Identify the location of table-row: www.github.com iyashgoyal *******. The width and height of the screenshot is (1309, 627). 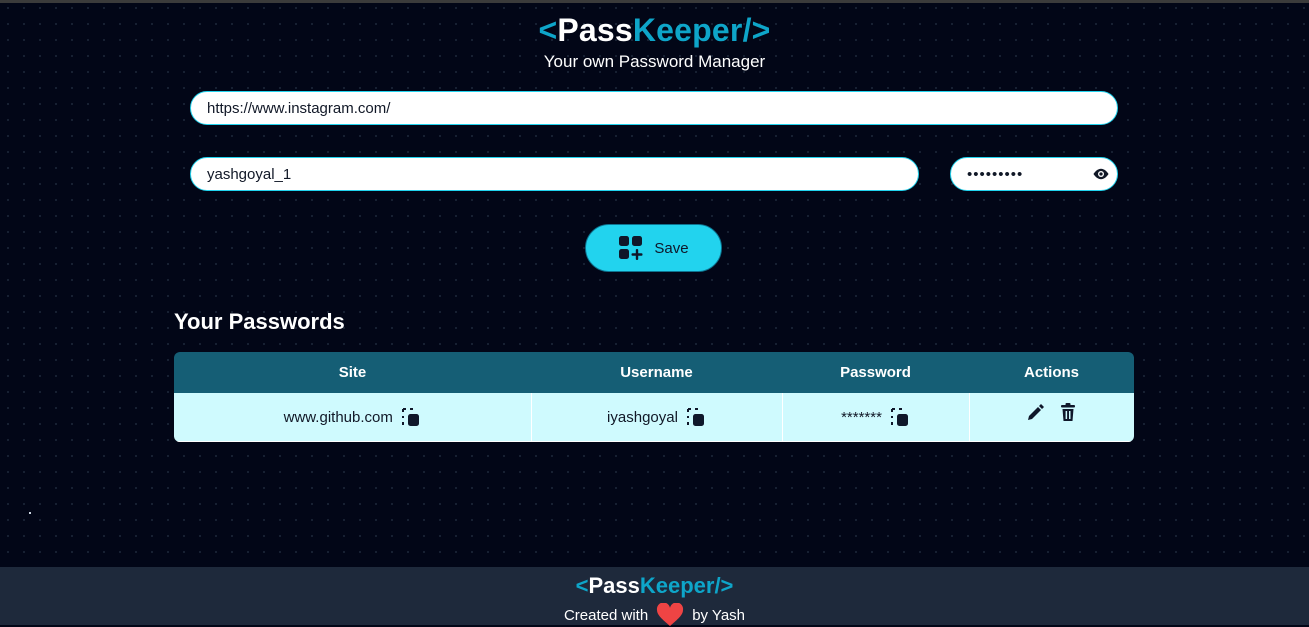
(654, 417).